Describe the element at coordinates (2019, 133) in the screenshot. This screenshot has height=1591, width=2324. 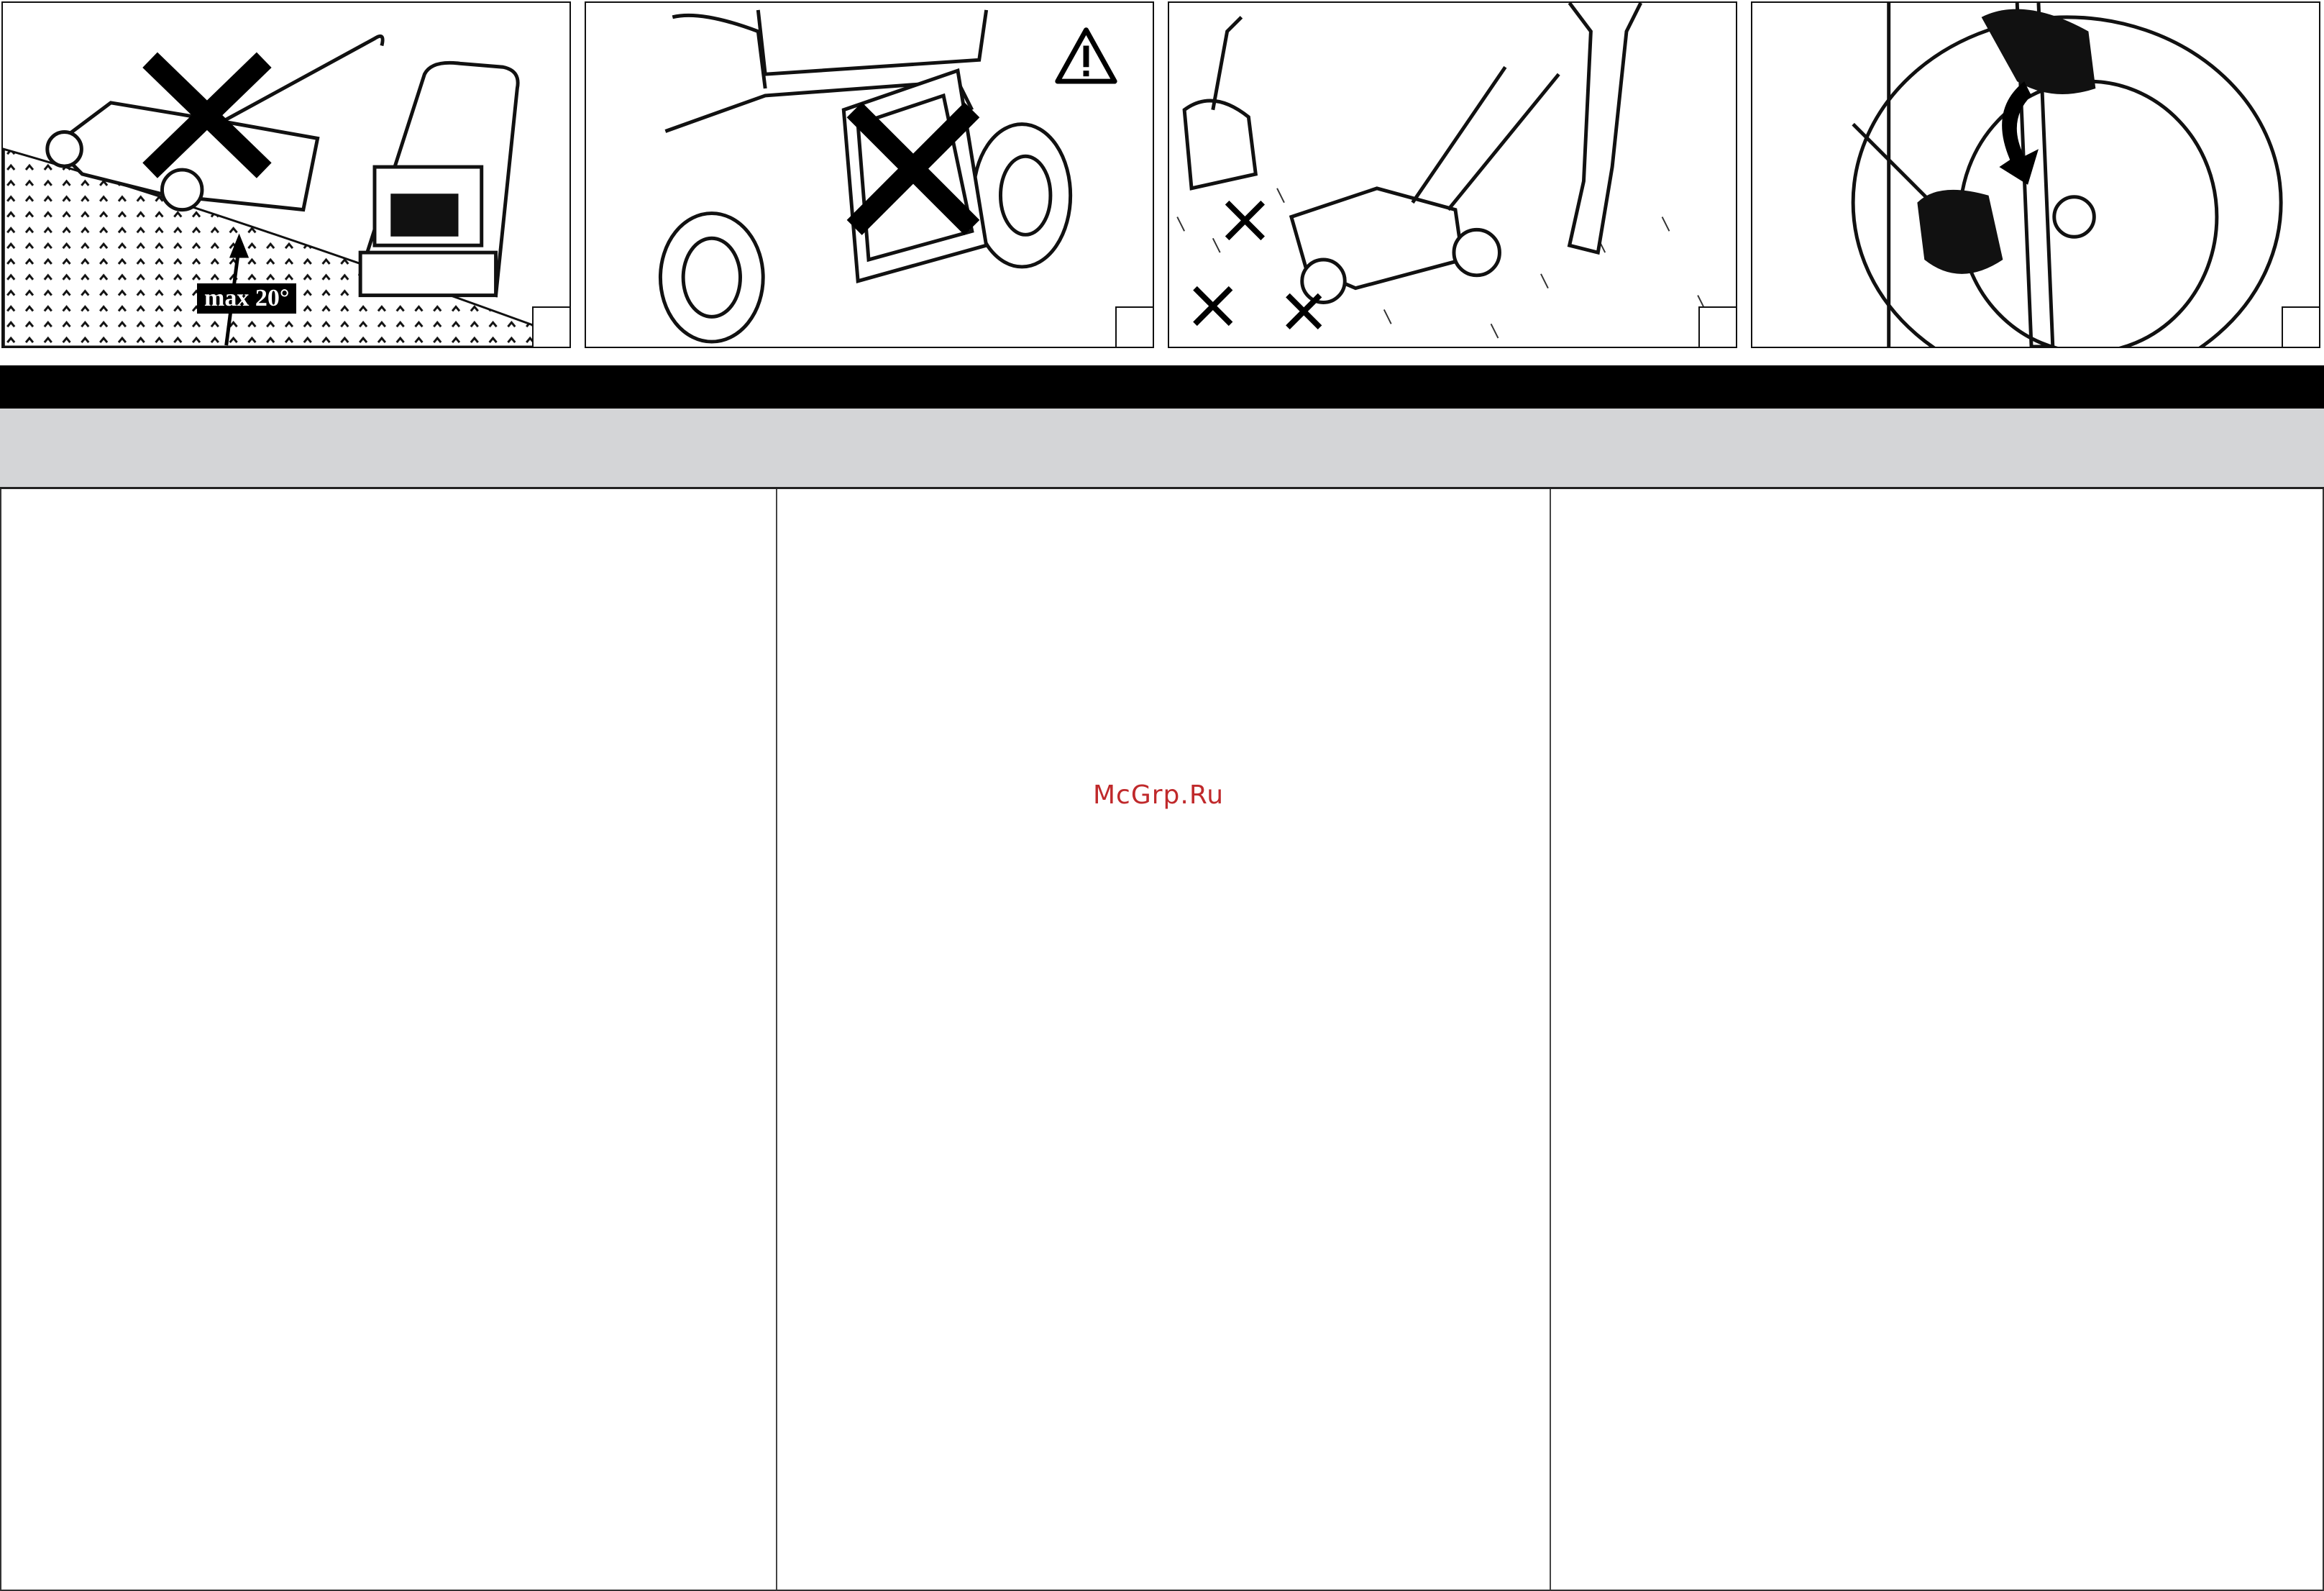
I see `rotate-arrow-icon` at that location.